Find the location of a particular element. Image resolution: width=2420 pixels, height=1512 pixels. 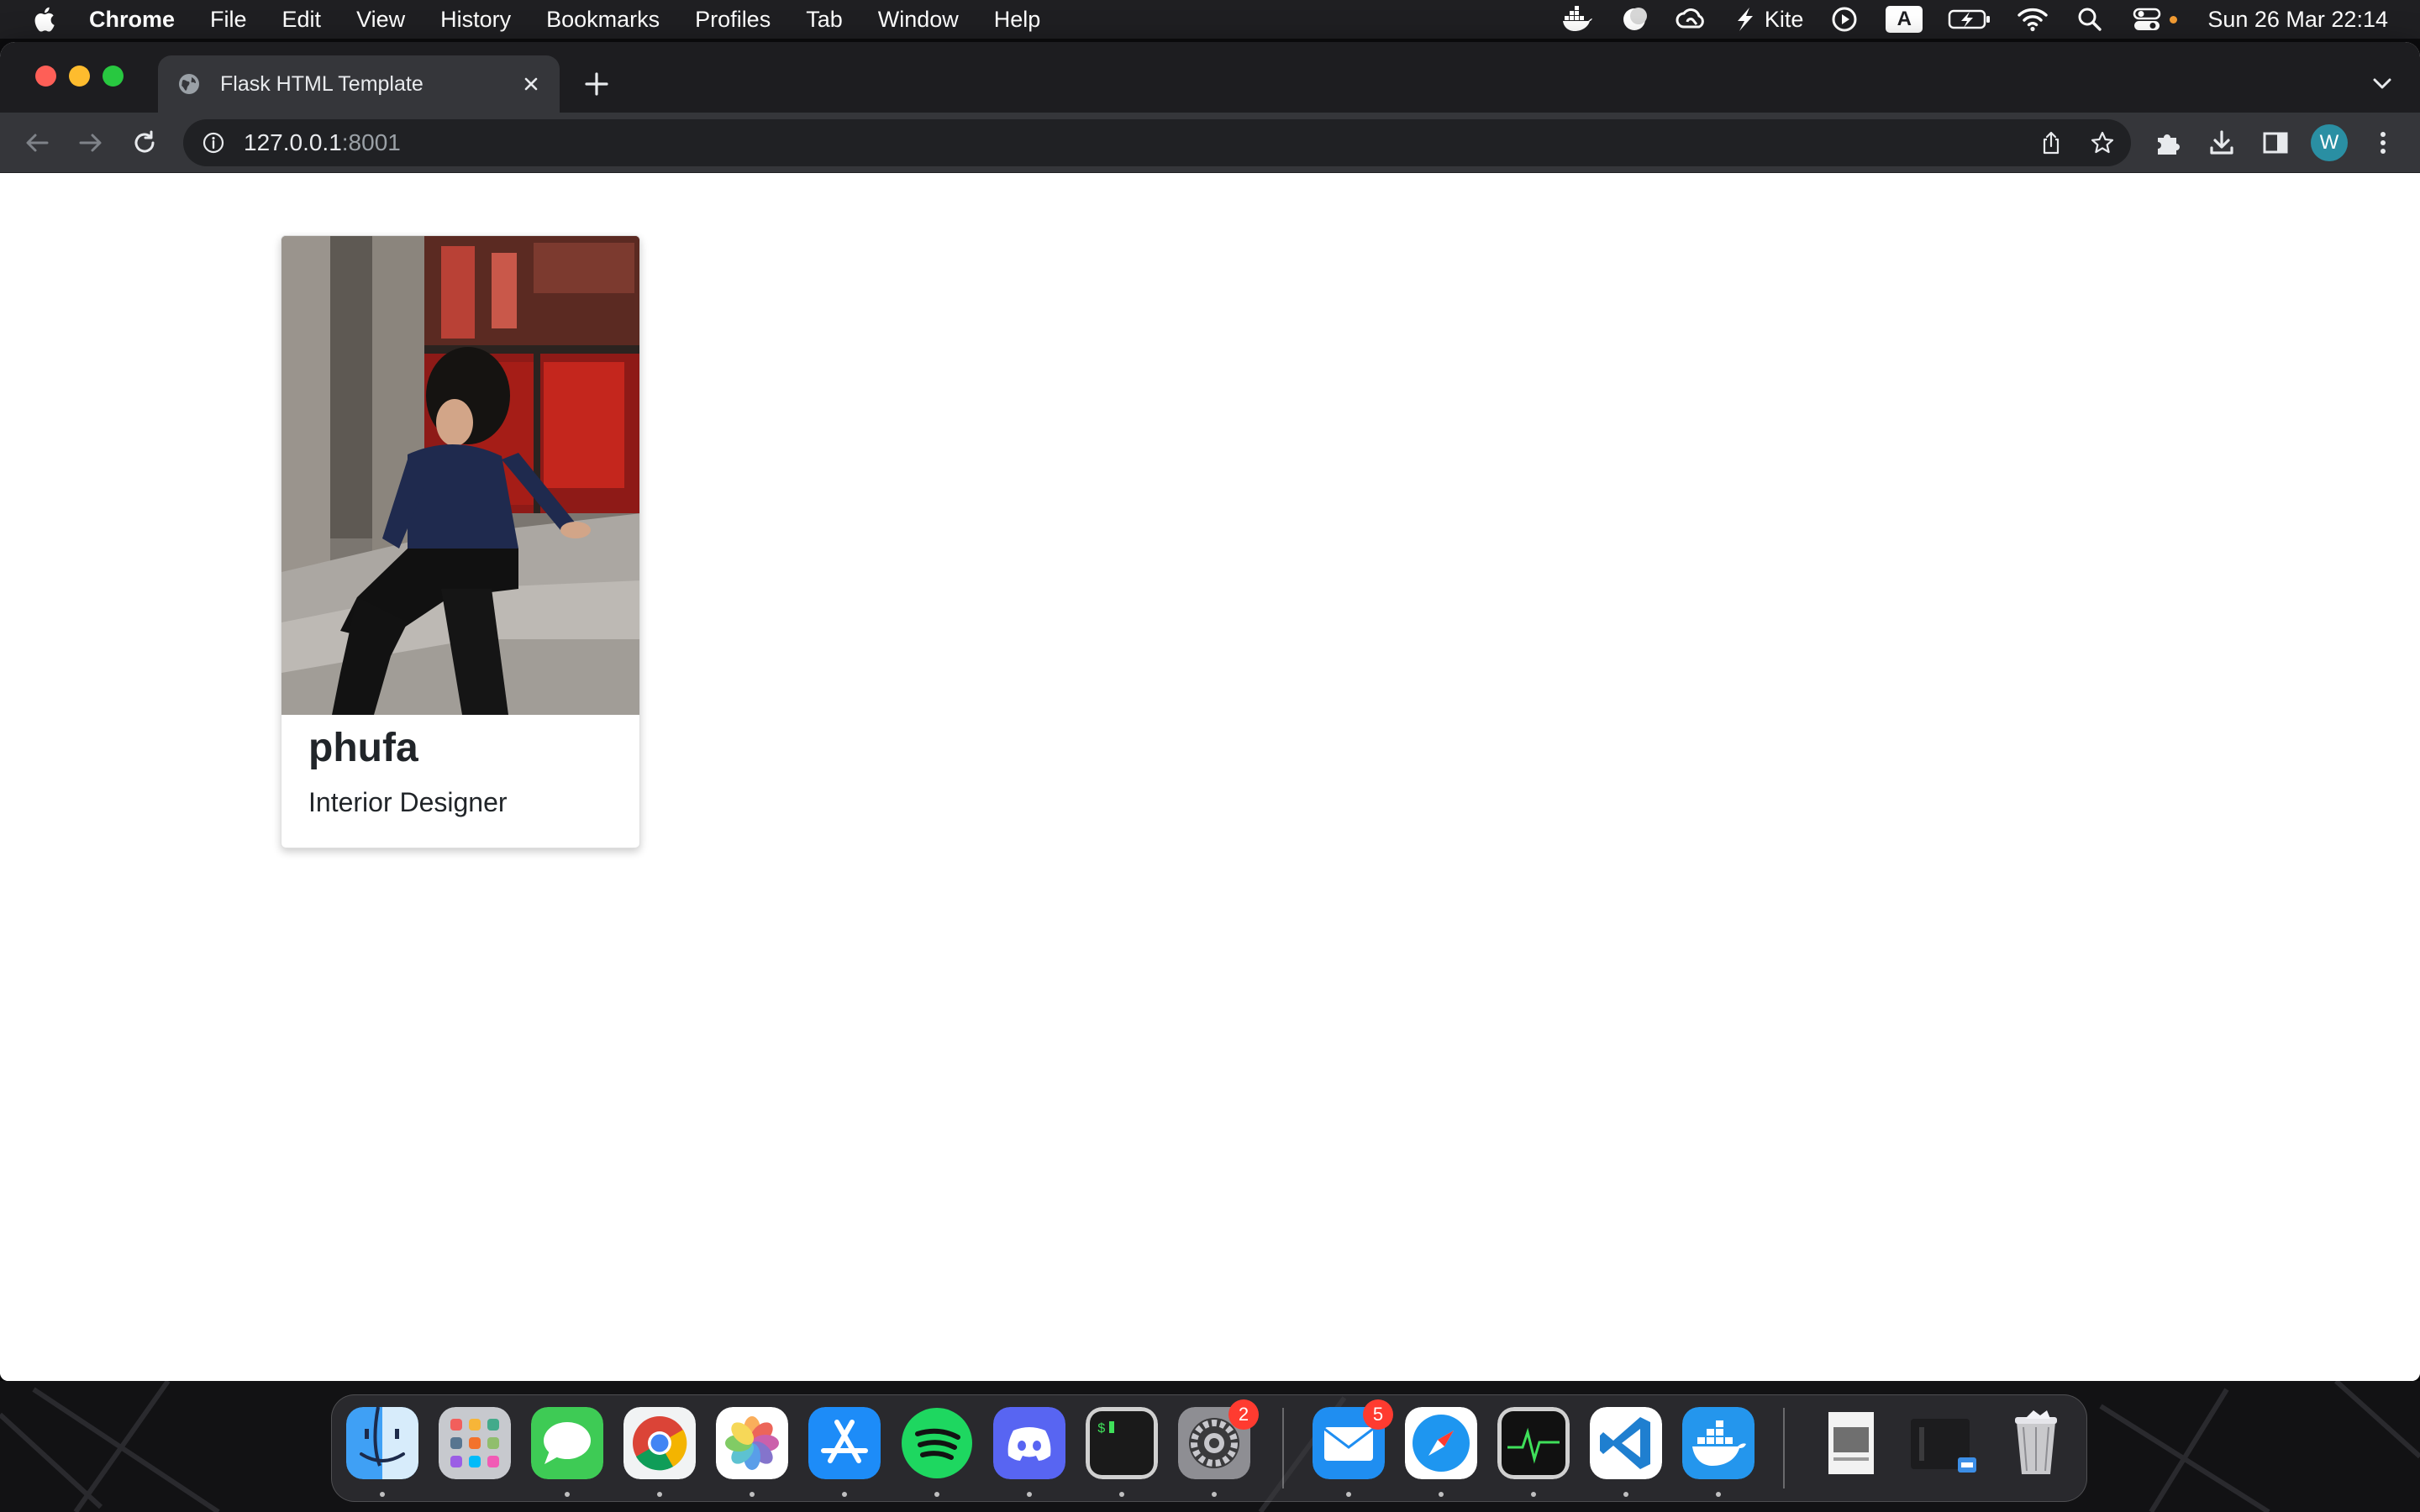

spotify-icon is located at coordinates (937, 1443).